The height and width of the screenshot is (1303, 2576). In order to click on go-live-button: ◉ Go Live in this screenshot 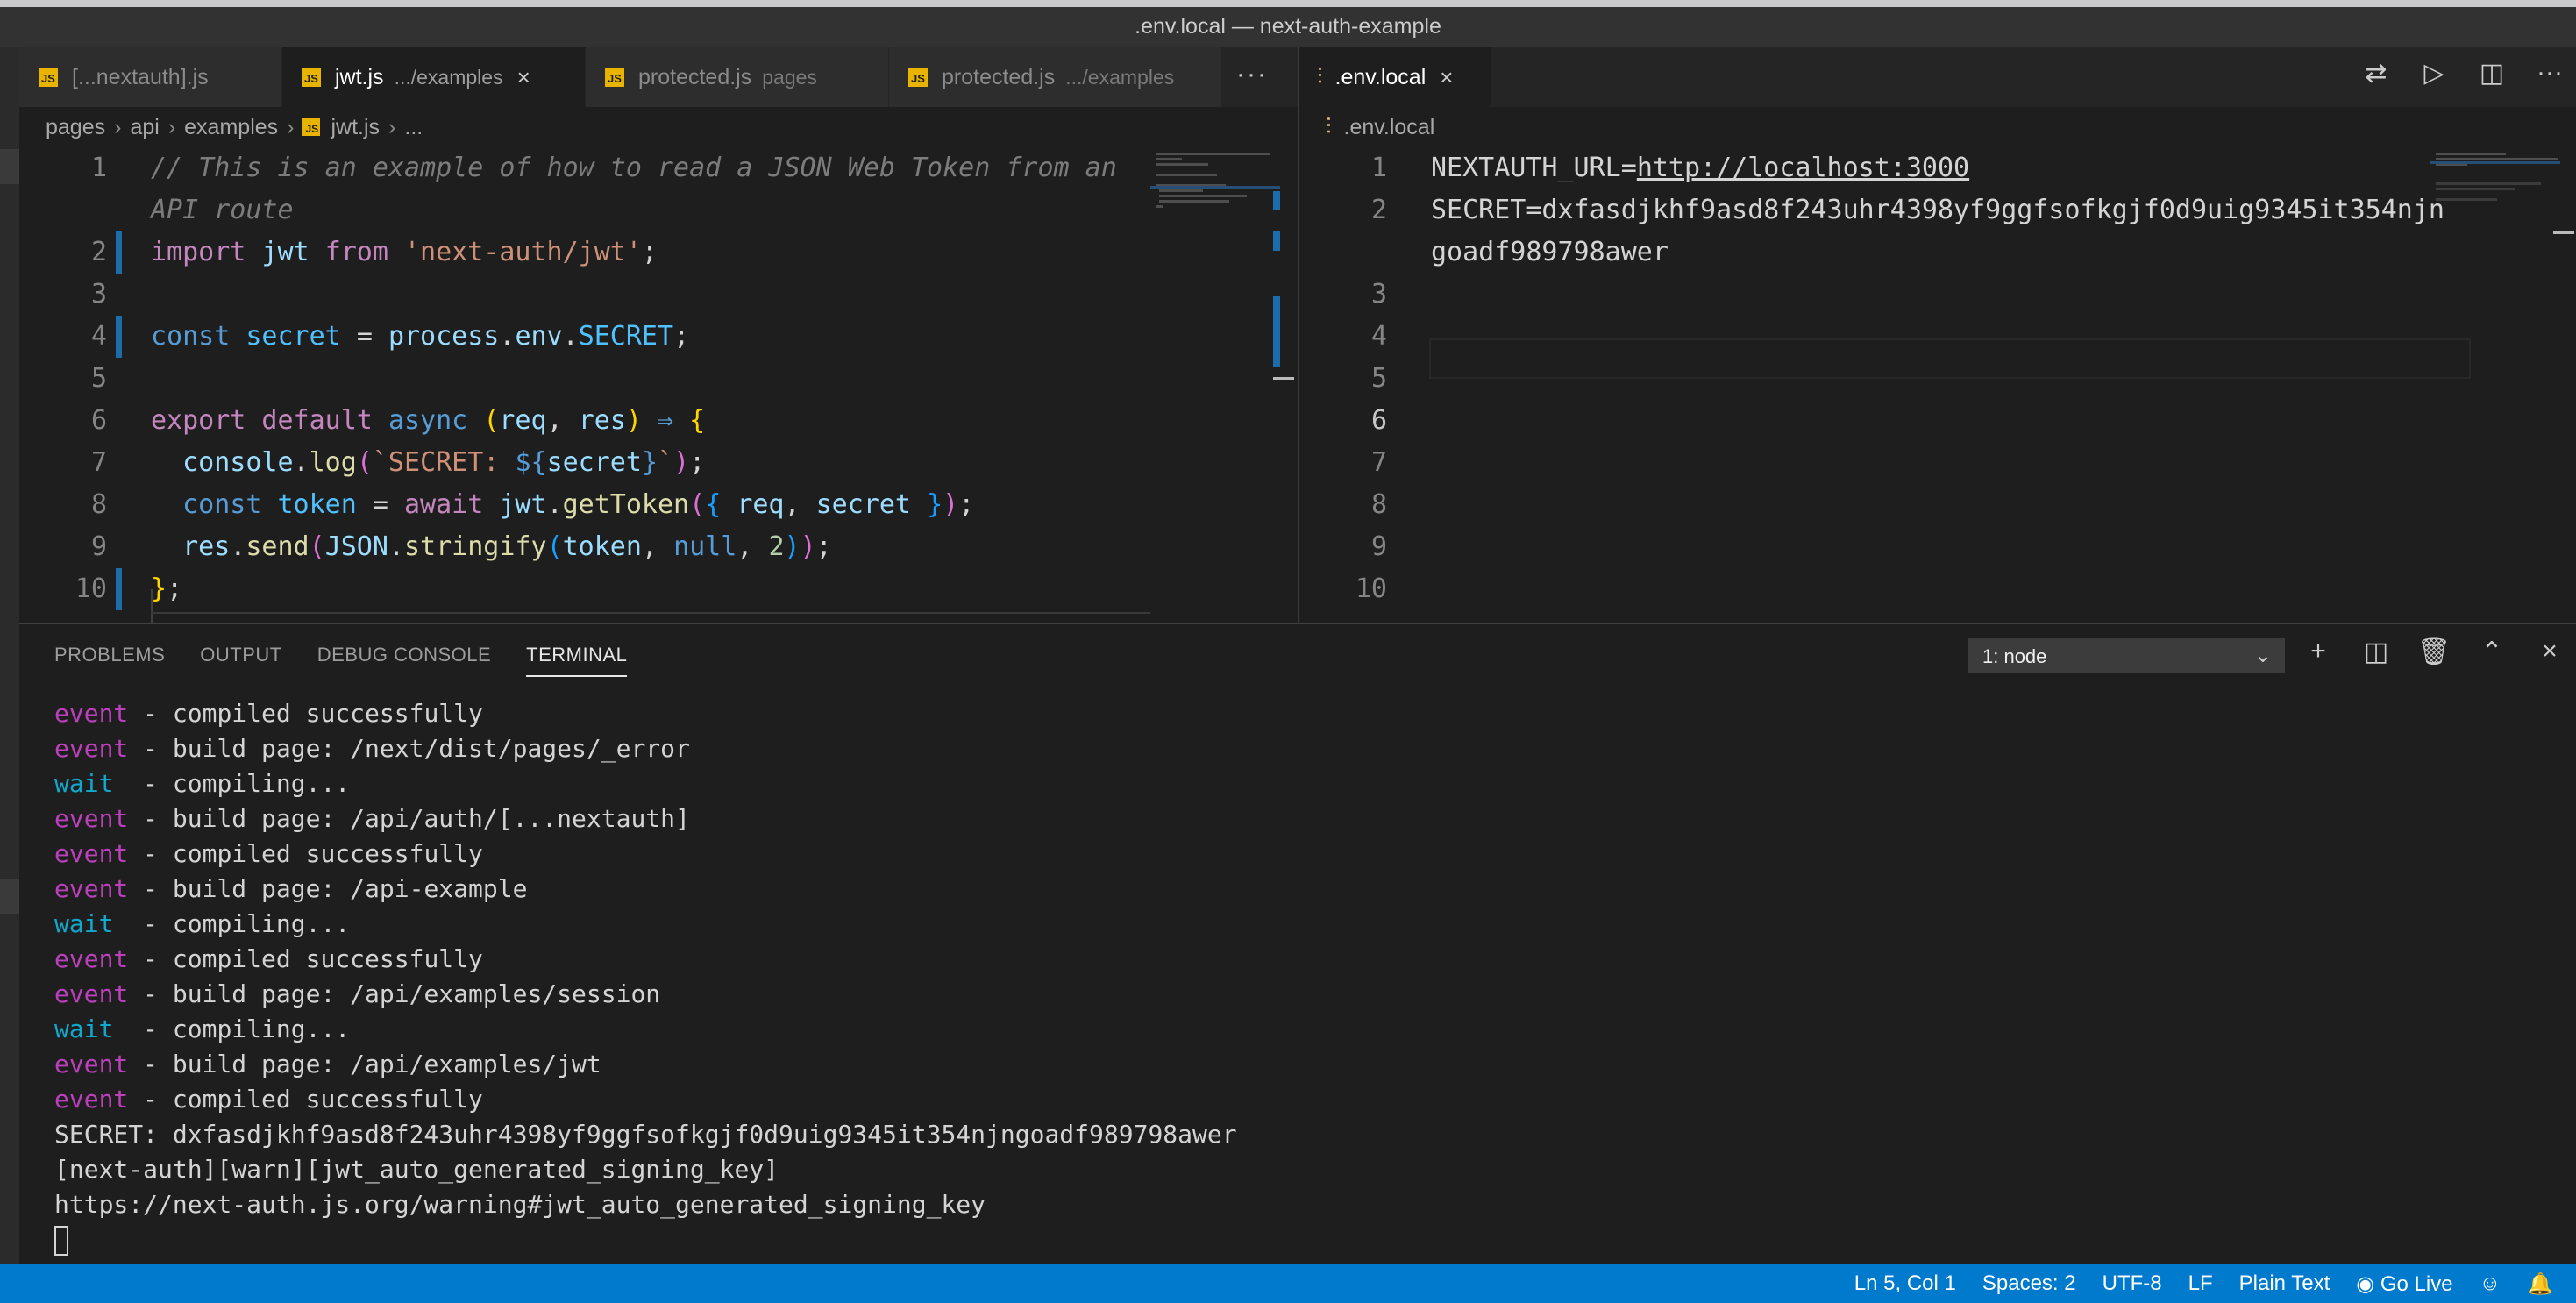, I will do `click(2404, 1284)`.